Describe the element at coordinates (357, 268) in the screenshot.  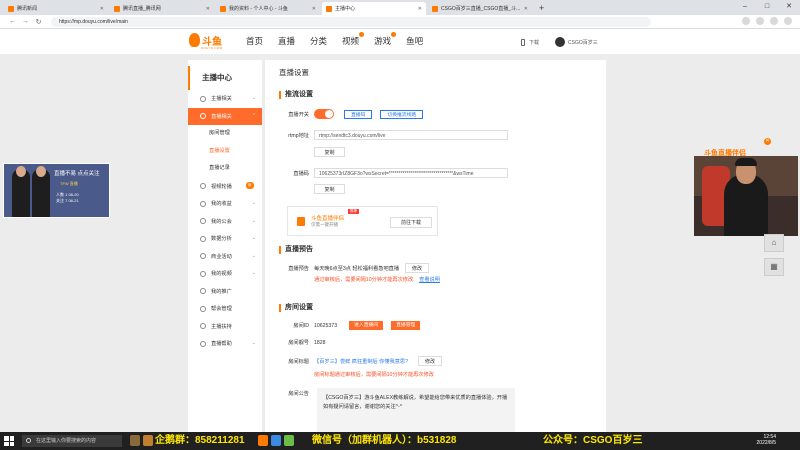
I see `preview-text: 每天晚6点至3点 轻松福利看急吧直播` at that location.